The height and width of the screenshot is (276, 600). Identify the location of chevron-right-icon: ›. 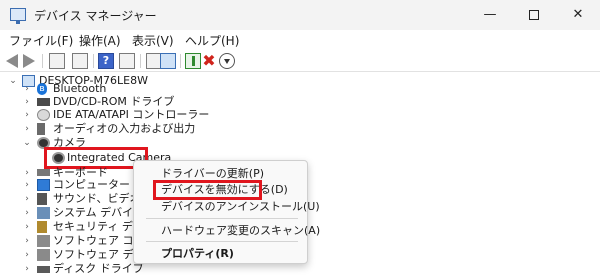
(27, 268).